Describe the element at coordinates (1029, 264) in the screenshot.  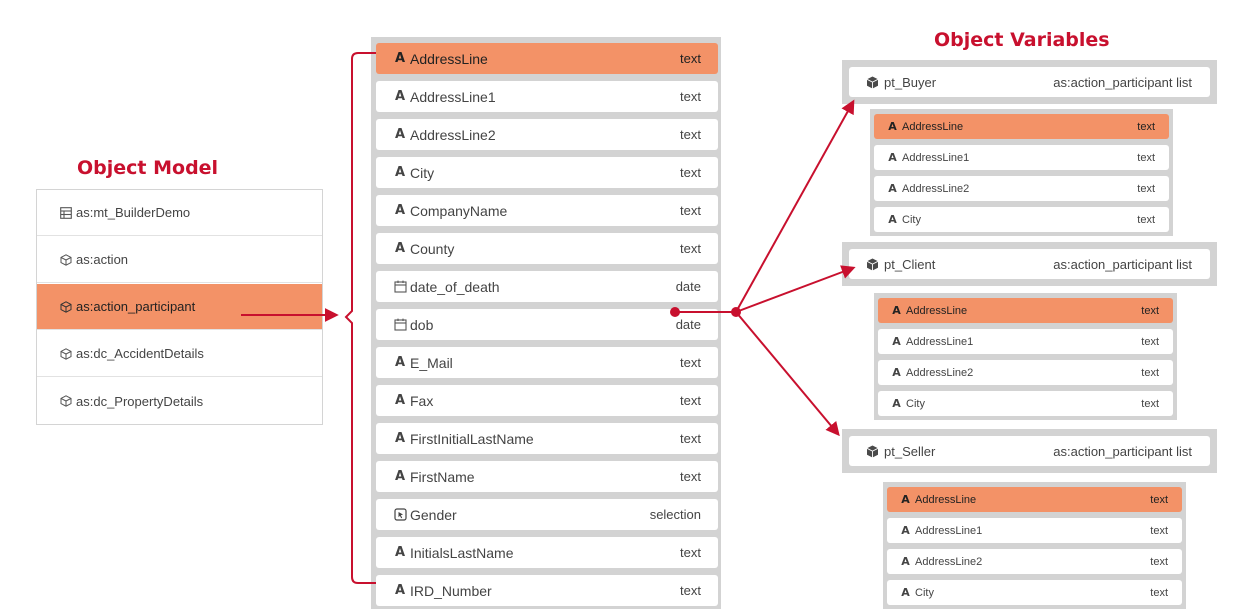
I see `object-variable-pt-client: pt_Client as:action_participant list` at that location.